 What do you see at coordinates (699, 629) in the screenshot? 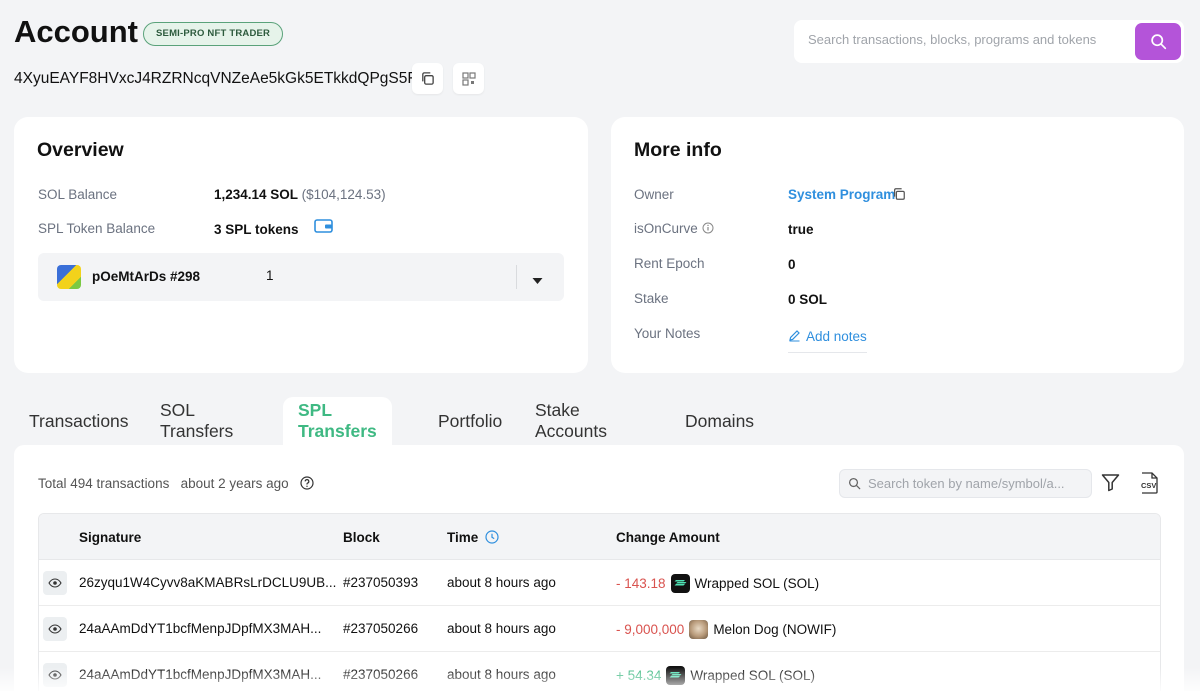
I see `melon-dog-icon` at bounding box center [699, 629].